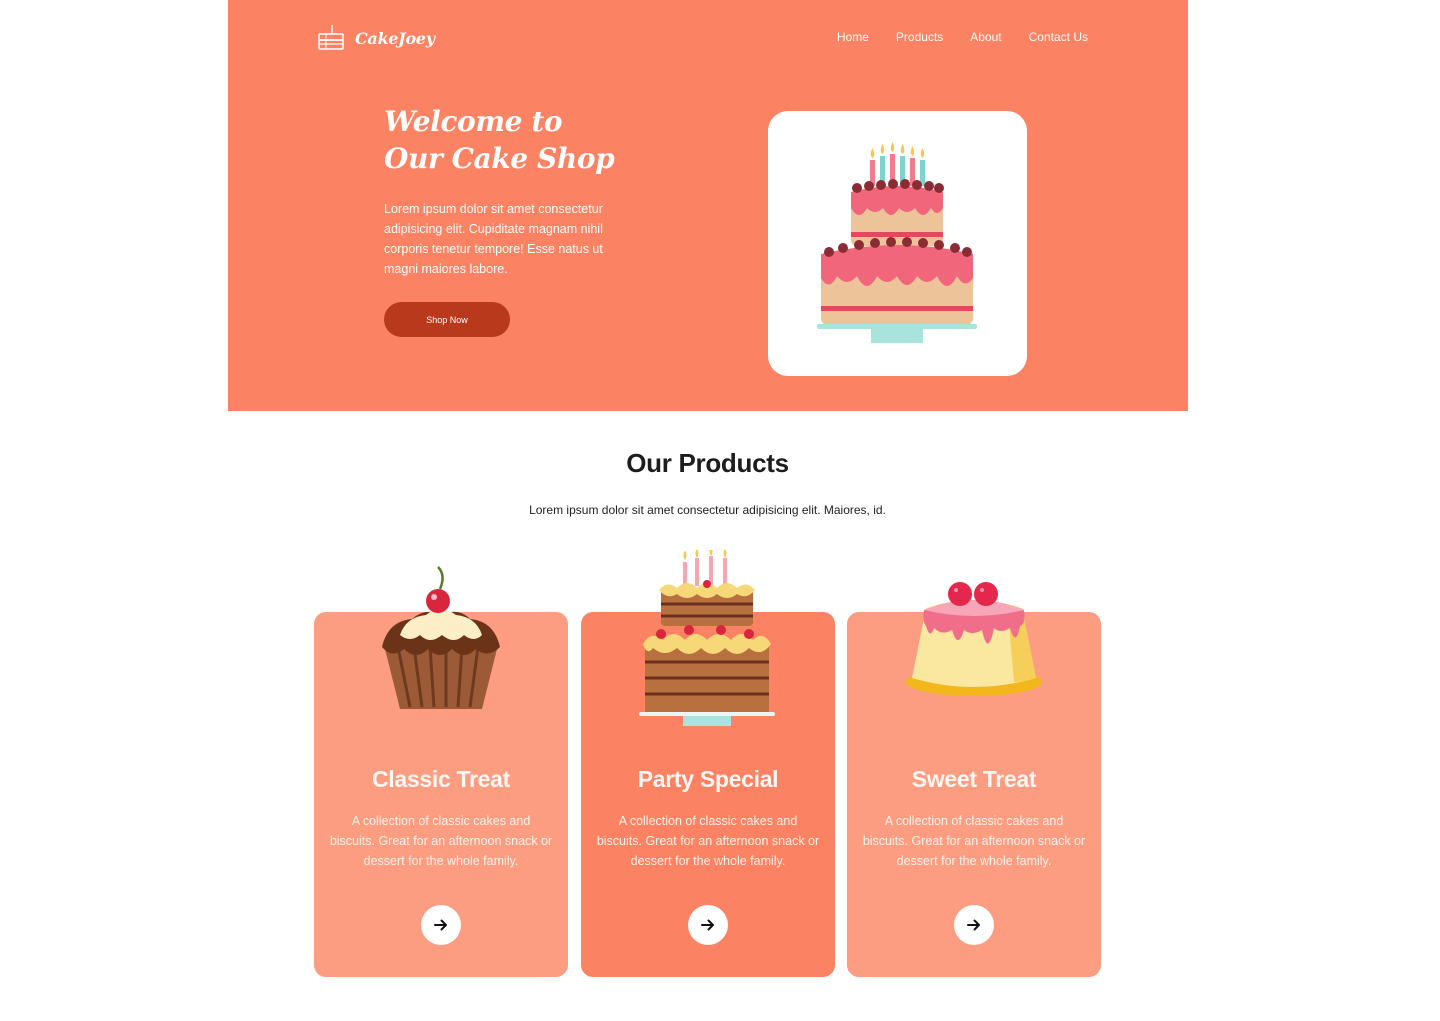 The image size is (1440, 1021). I want to click on cake-slice-icon, so click(331, 37).